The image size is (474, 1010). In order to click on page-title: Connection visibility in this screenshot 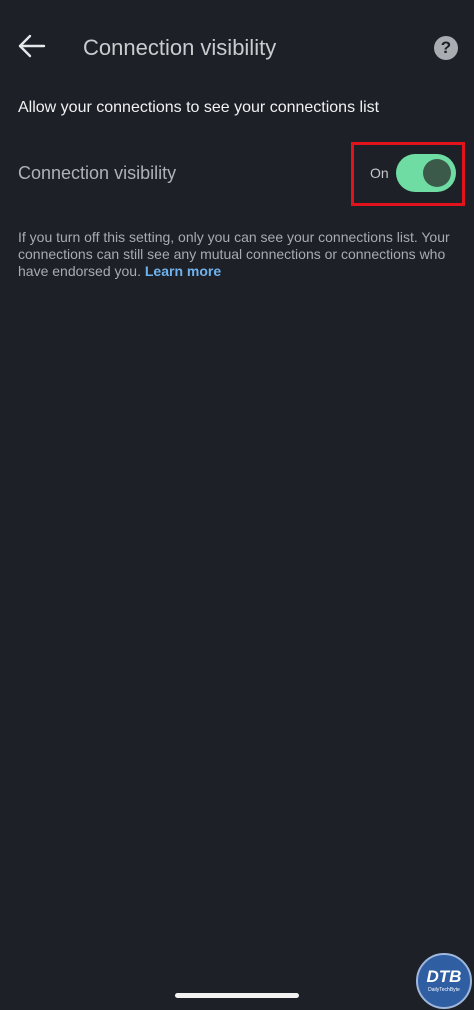, I will do `click(180, 47)`.